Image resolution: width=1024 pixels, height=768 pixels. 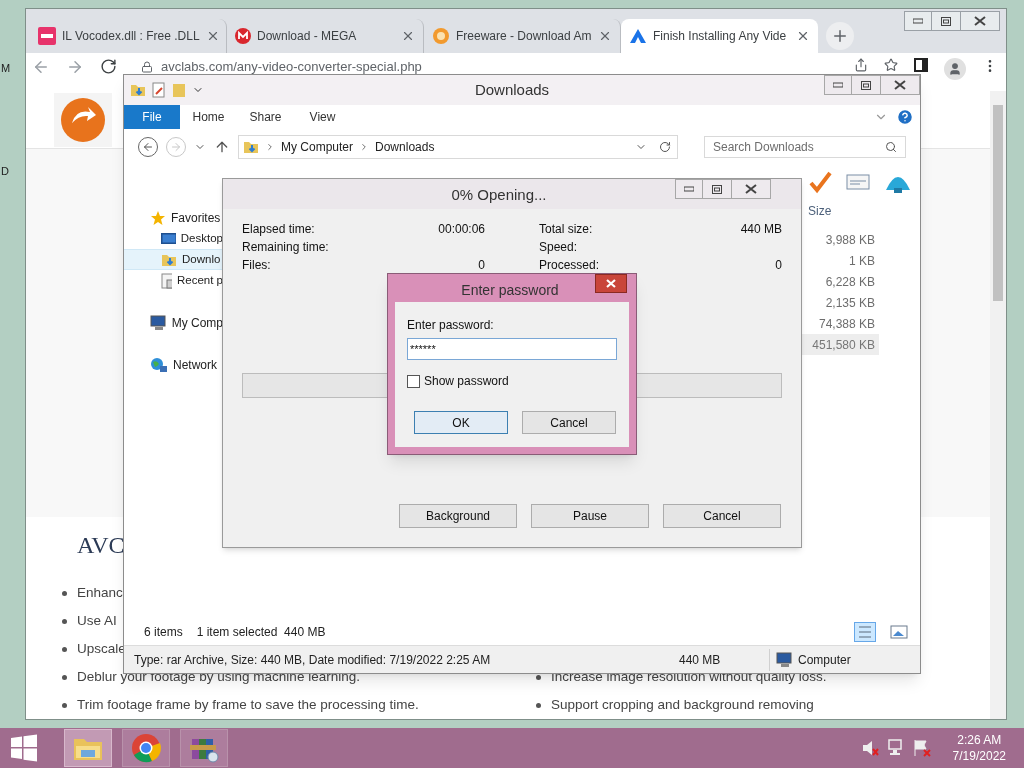 I want to click on star-icon, so click(x=158, y=217).